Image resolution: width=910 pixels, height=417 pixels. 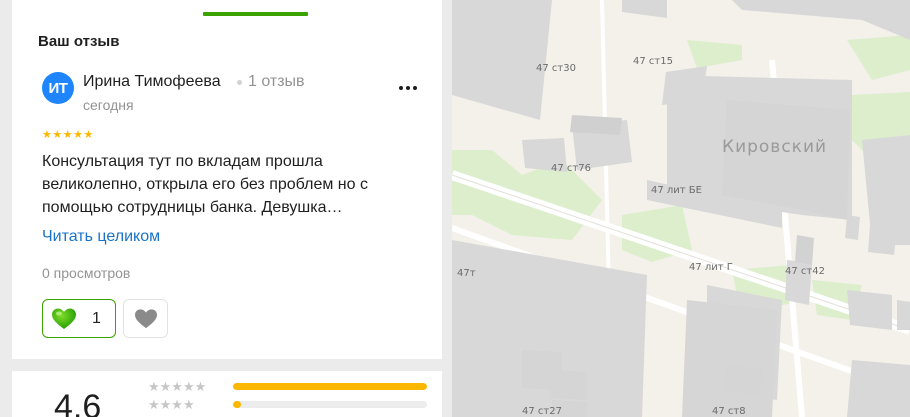 I want to click on rating-row-stars: ★★★★★, so click(x=177, y=386).